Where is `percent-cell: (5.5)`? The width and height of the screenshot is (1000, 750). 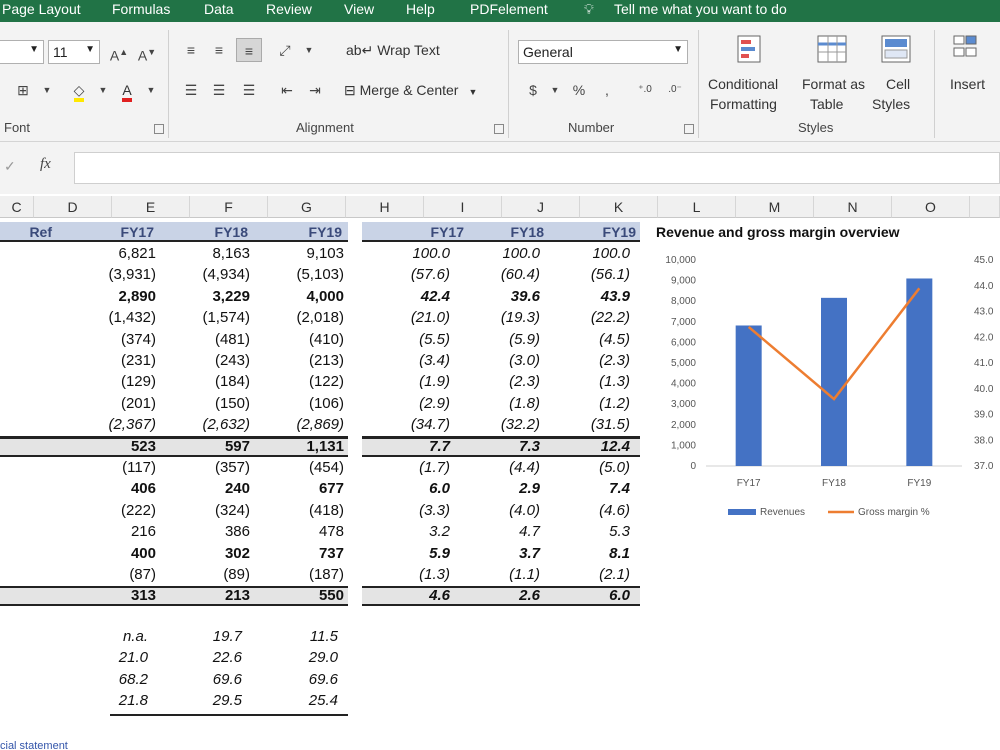
percent-cell: (5.5) is located at coordinates (415, 339).